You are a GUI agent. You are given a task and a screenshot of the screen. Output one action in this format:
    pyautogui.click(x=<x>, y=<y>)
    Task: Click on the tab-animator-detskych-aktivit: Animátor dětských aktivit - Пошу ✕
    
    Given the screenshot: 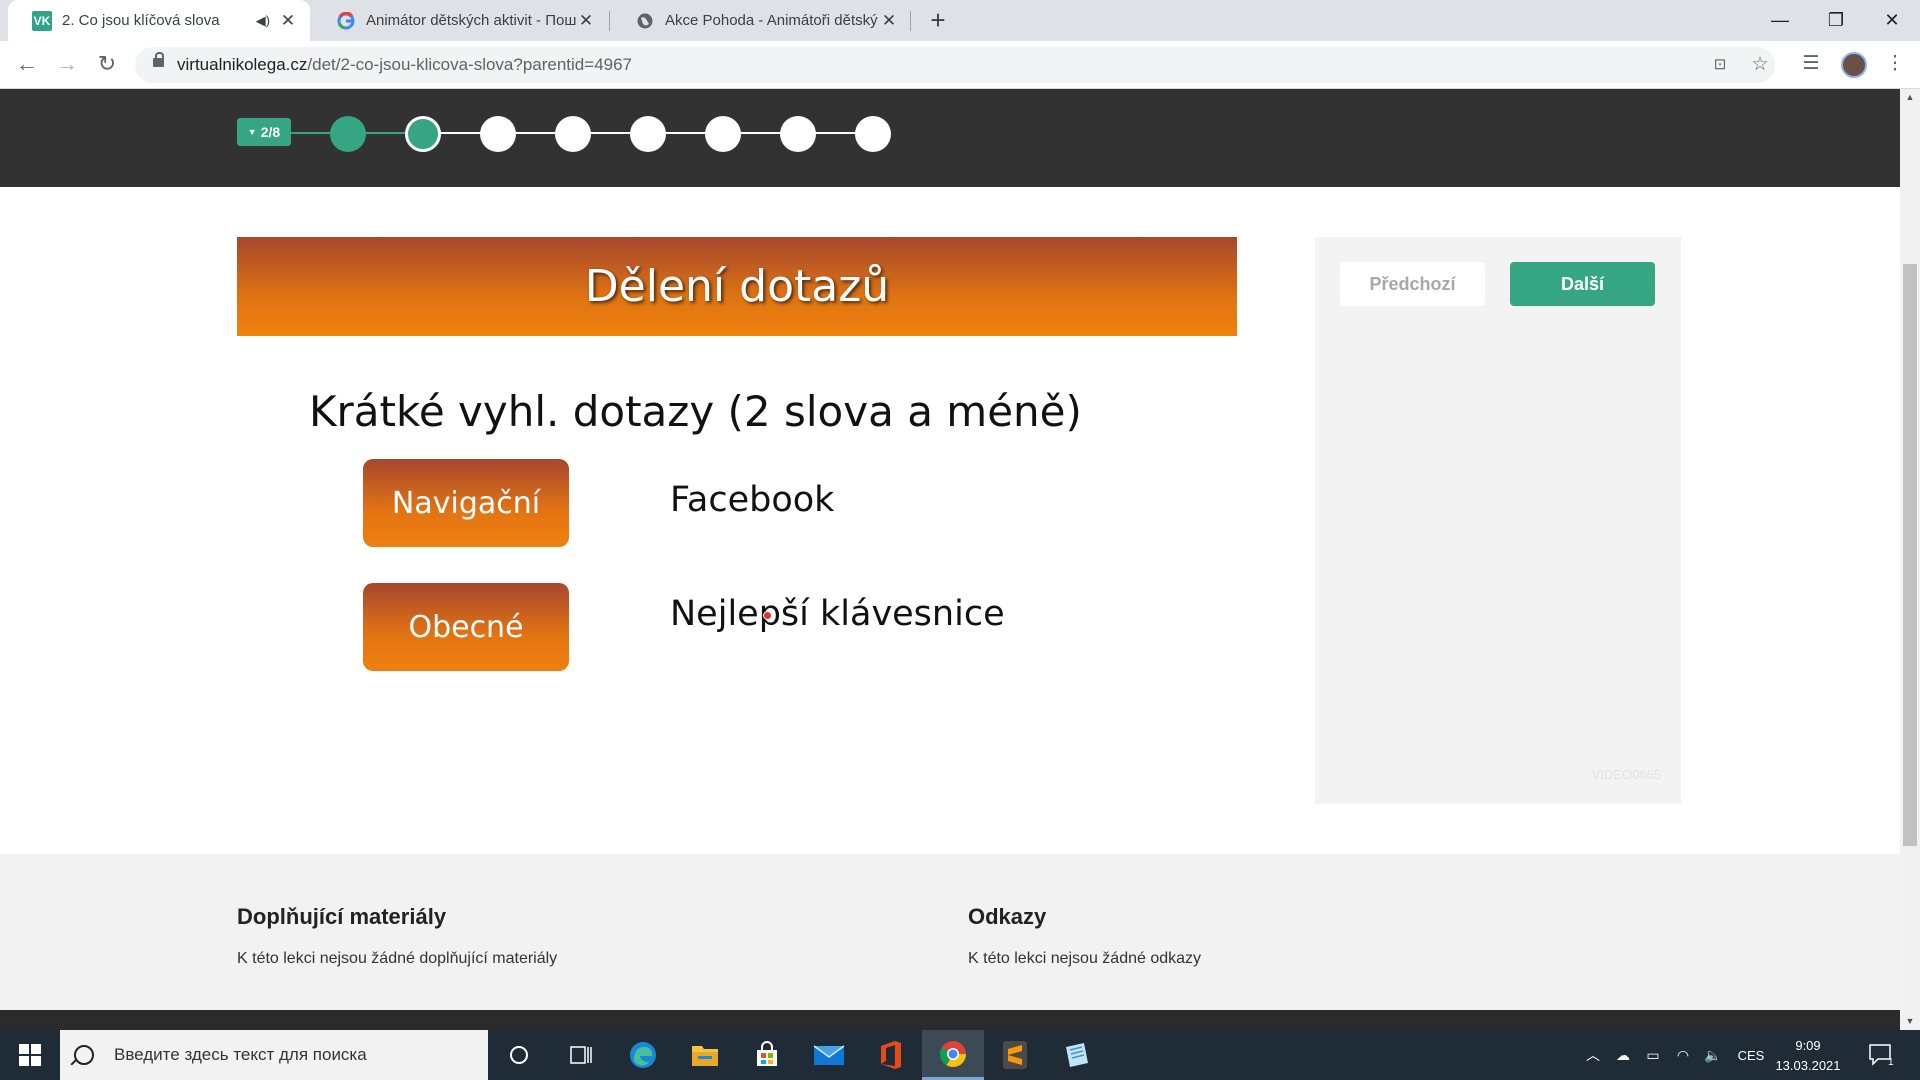 What is the action you would take?
    pyautogui.click(x=460, y=20)
    